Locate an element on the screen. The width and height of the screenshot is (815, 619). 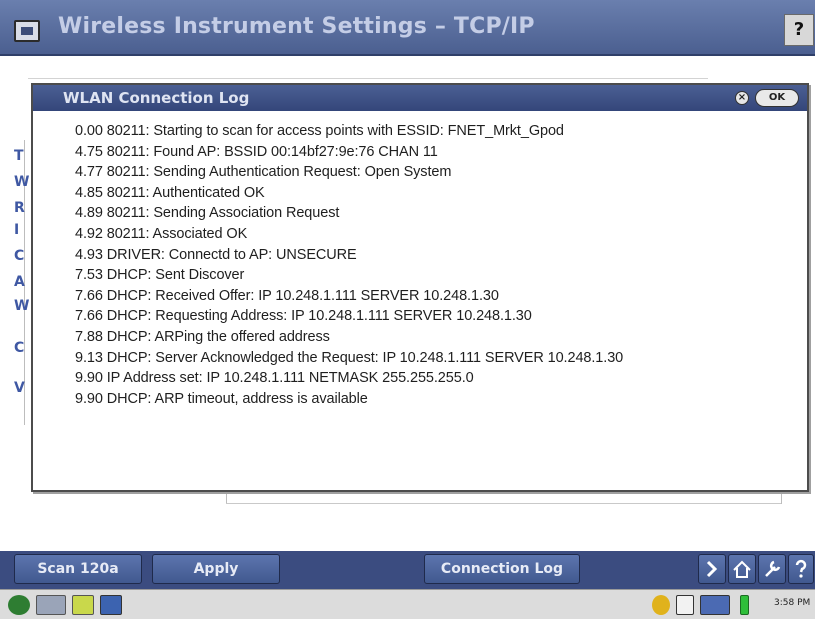
connection-log-button-label: Connection Log is located at coordinates (502, 569).